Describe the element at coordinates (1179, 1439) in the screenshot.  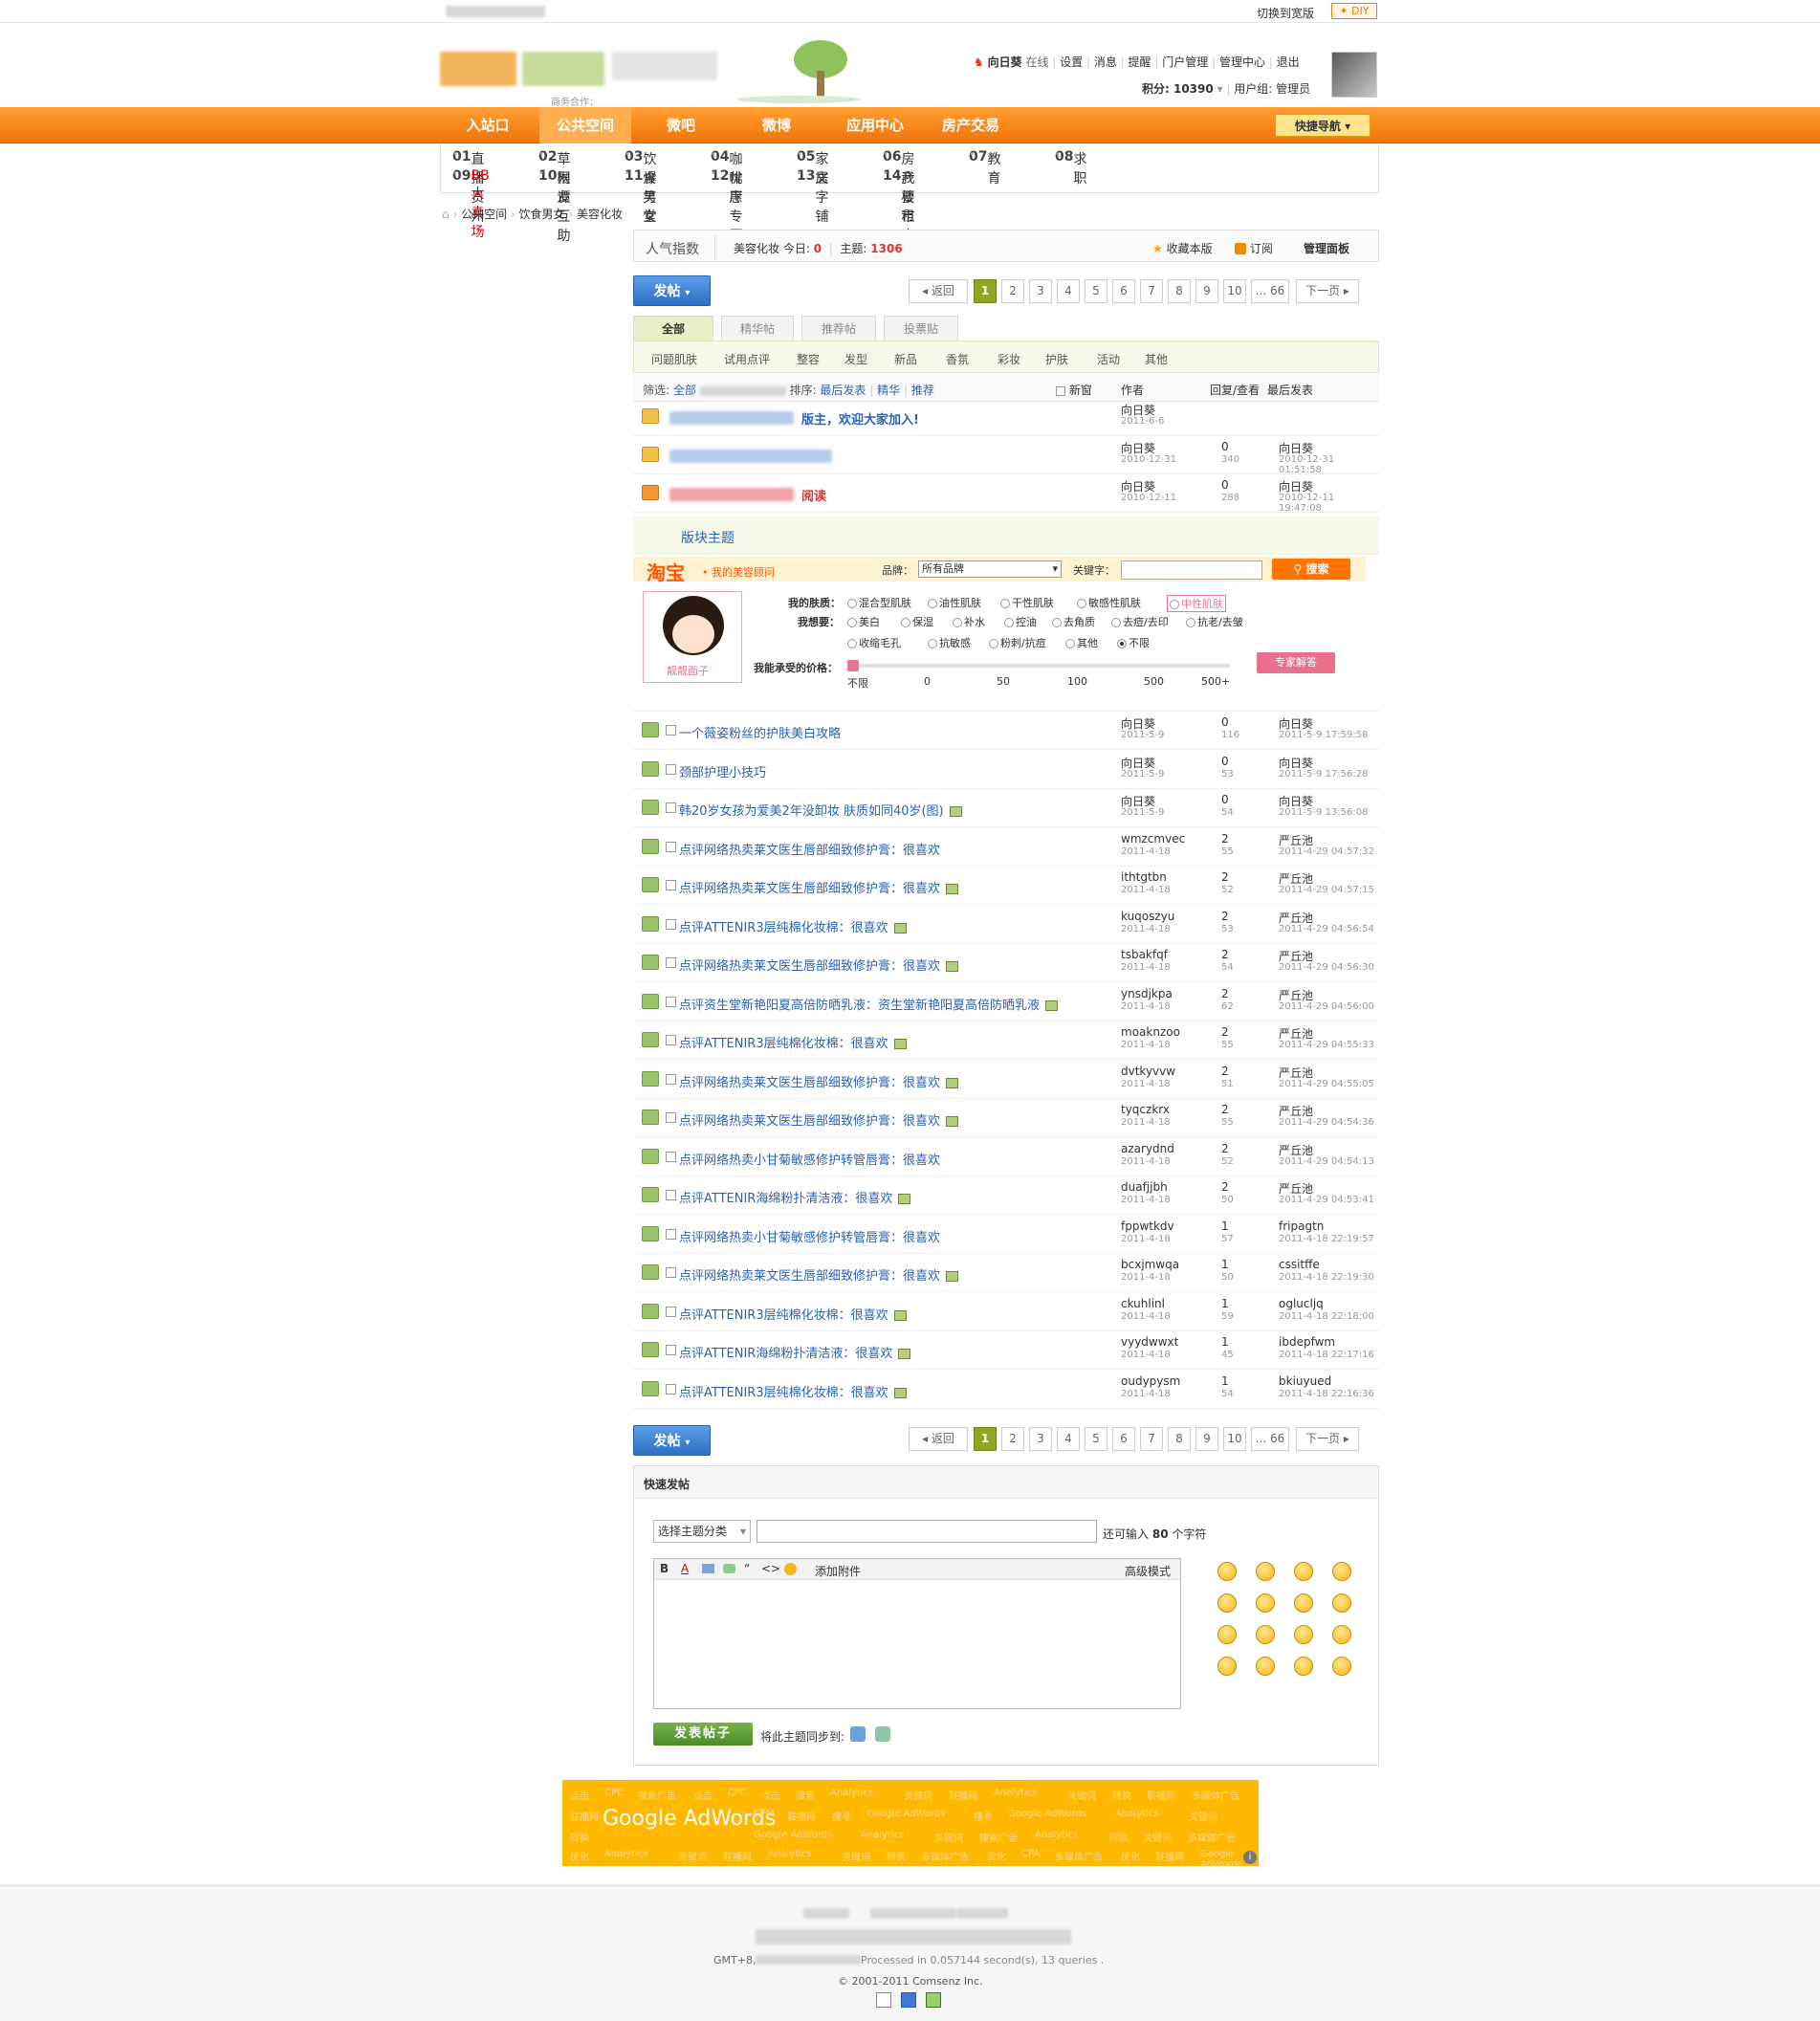
I see `pager-page: 8` at that location.